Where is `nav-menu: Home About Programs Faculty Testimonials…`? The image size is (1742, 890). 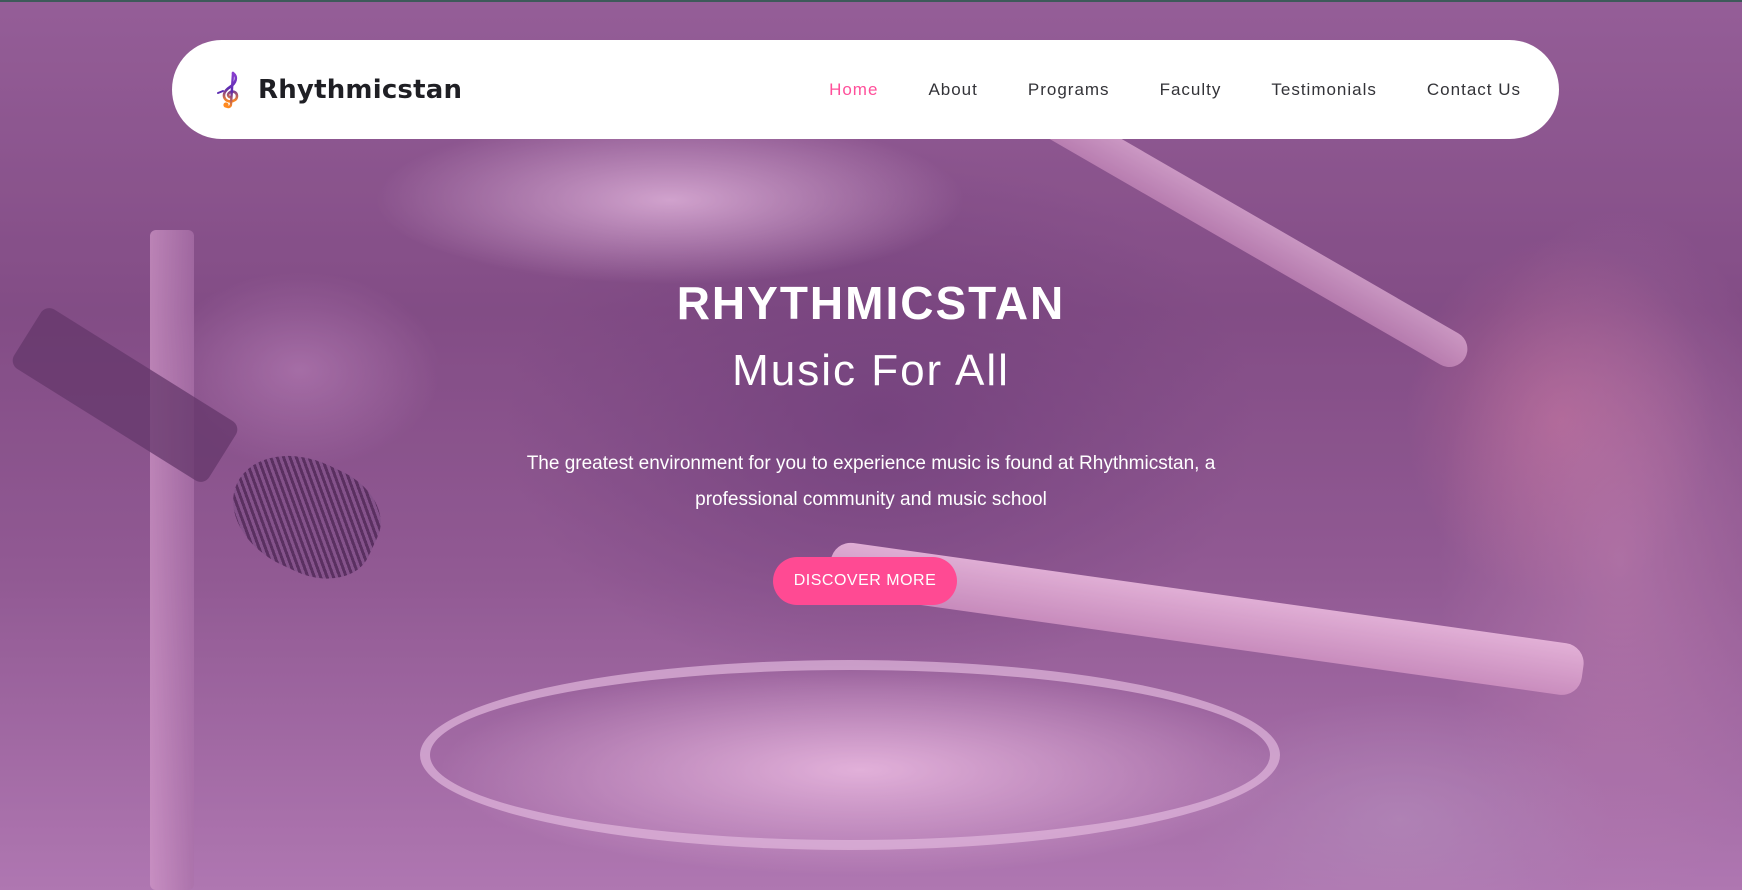 nav-menu: Home About Programs Faculty Testimonials… is located at coordinates (1150, 89).